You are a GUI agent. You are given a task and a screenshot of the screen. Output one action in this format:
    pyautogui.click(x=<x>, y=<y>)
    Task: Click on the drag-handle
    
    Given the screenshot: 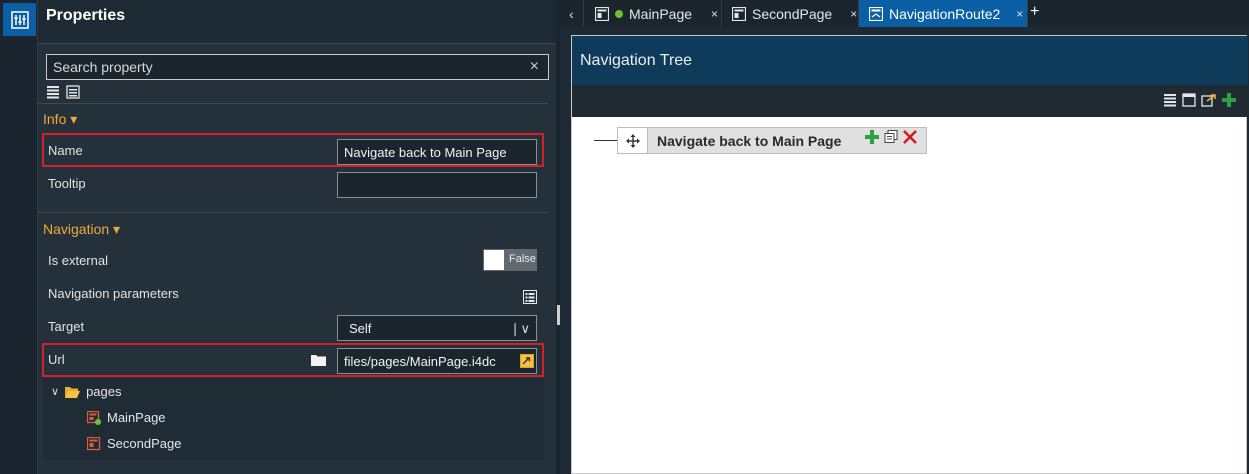 What is the action you would take?
    pyautogui.click(x=633, y=140)
    